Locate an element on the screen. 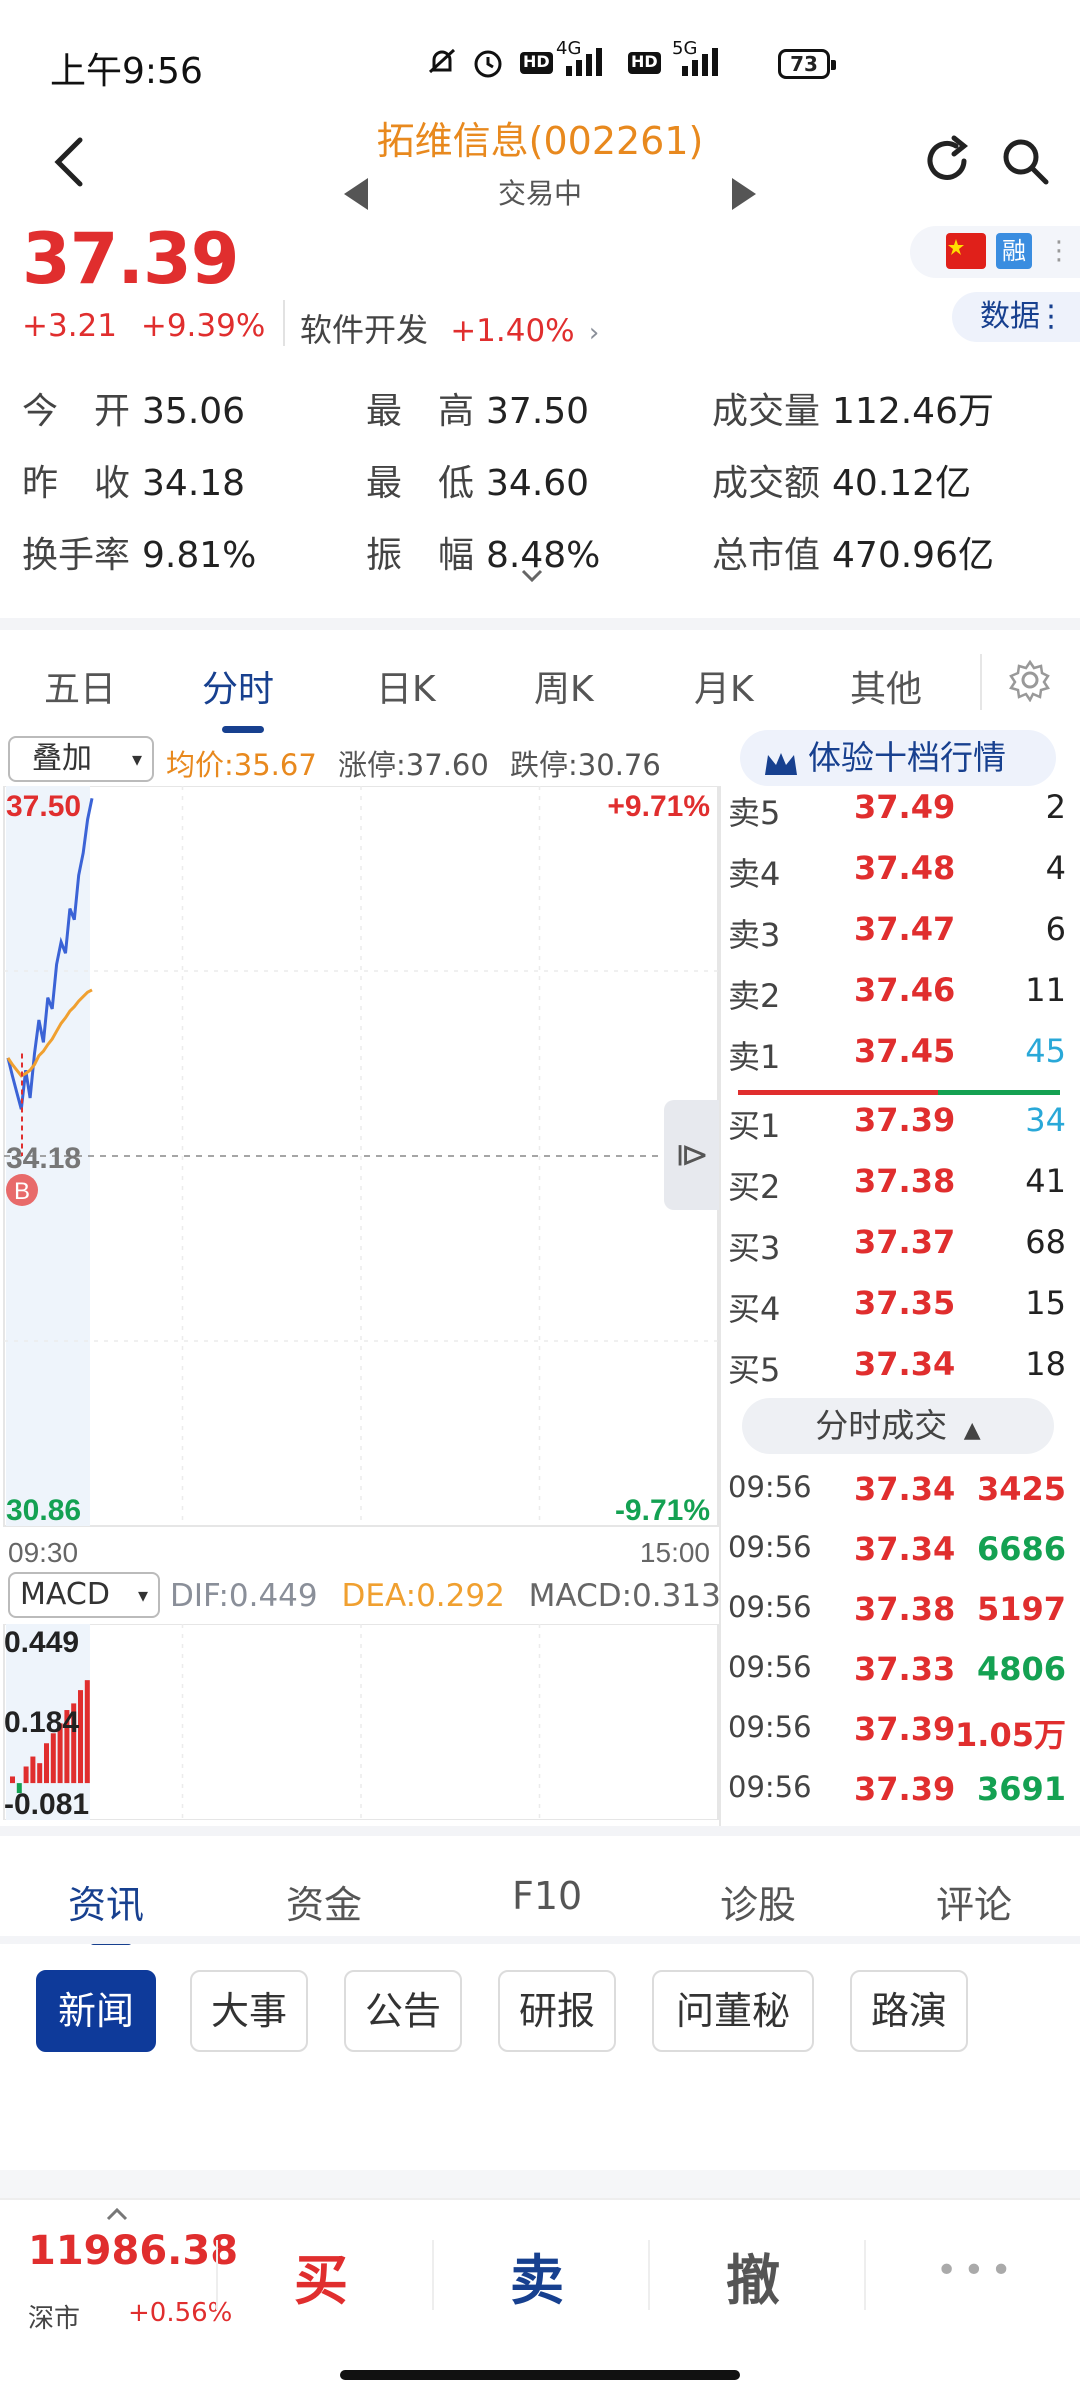 This screenshot has width=1080, height=2400. level-label: 卖2 is located at coordinates (754, 996).